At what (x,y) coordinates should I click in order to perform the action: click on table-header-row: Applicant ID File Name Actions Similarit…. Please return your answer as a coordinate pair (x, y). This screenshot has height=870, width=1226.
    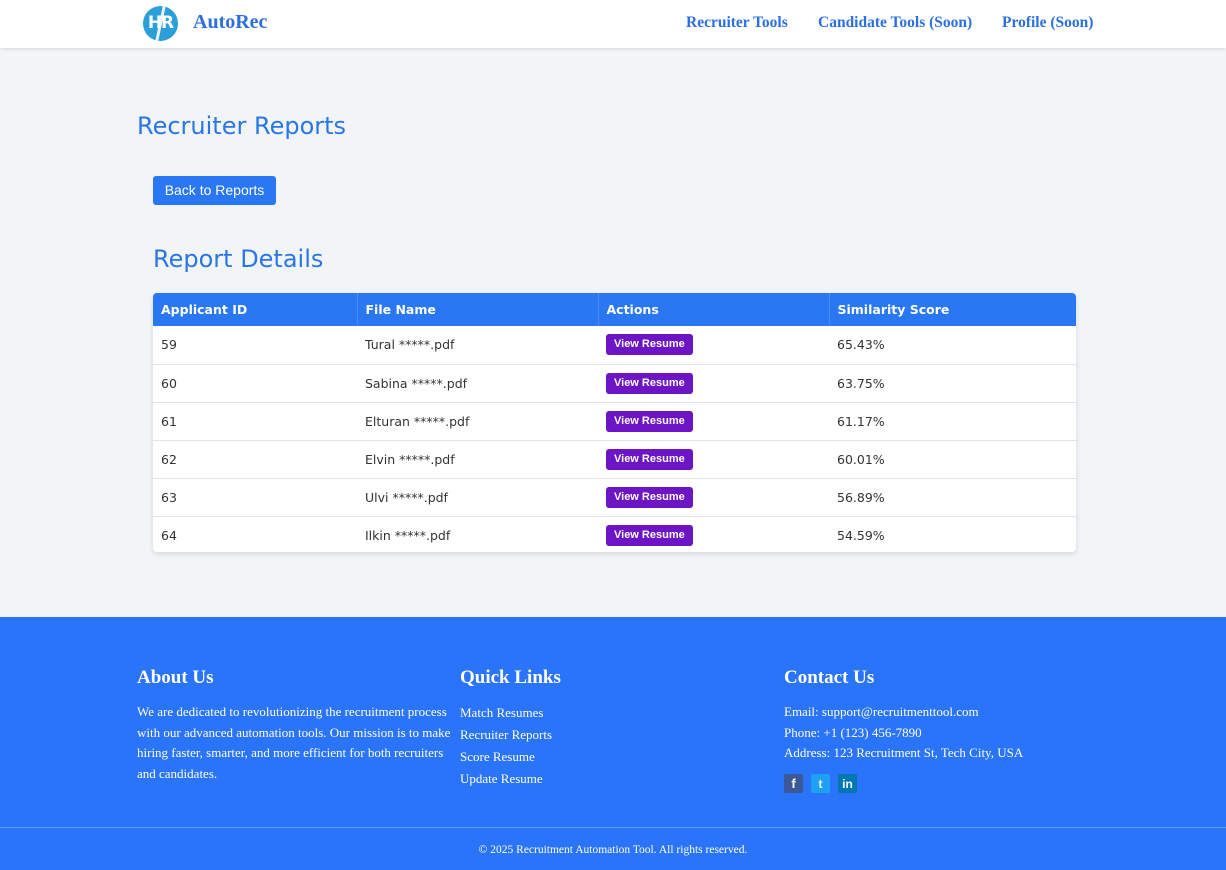
    Looking at the image, I should click on (614, 309).